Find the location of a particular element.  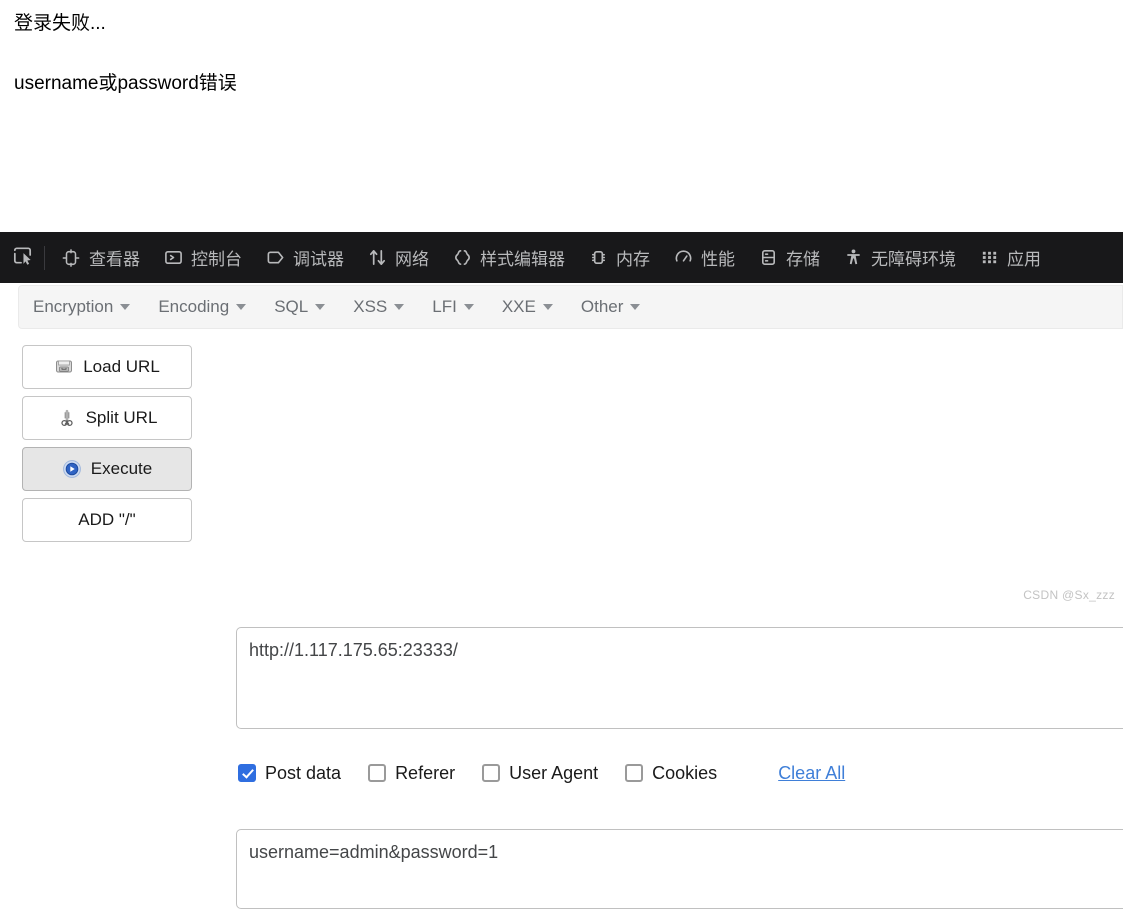

menu-sql: SQL is located at coordinates (299, 307).